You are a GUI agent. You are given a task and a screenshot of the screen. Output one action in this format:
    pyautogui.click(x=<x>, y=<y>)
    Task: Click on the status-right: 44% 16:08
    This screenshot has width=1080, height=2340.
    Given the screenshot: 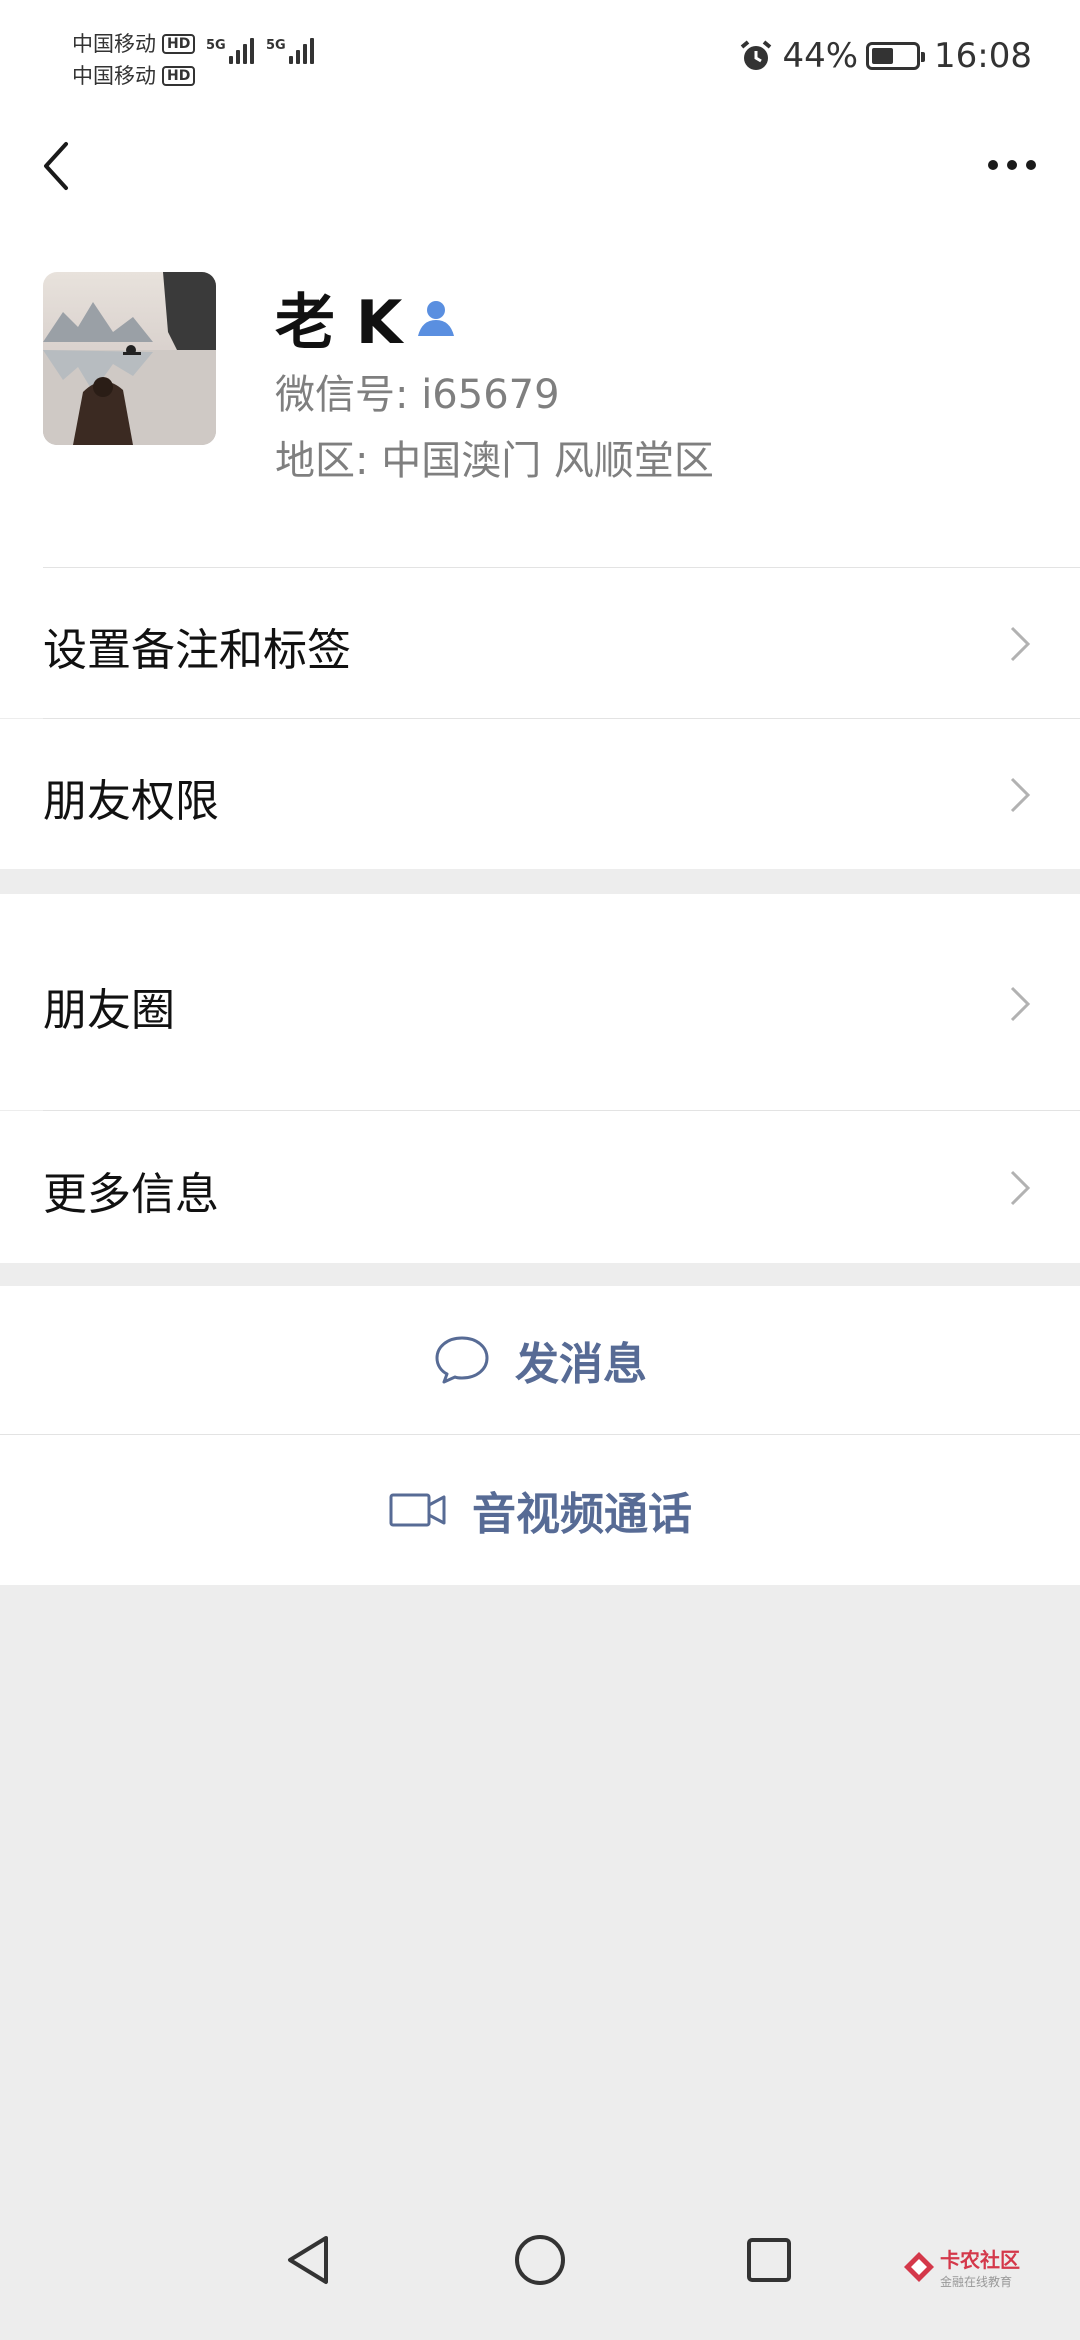 What is the action you would take?
    pyautogui.click(x=885, y=56)
    